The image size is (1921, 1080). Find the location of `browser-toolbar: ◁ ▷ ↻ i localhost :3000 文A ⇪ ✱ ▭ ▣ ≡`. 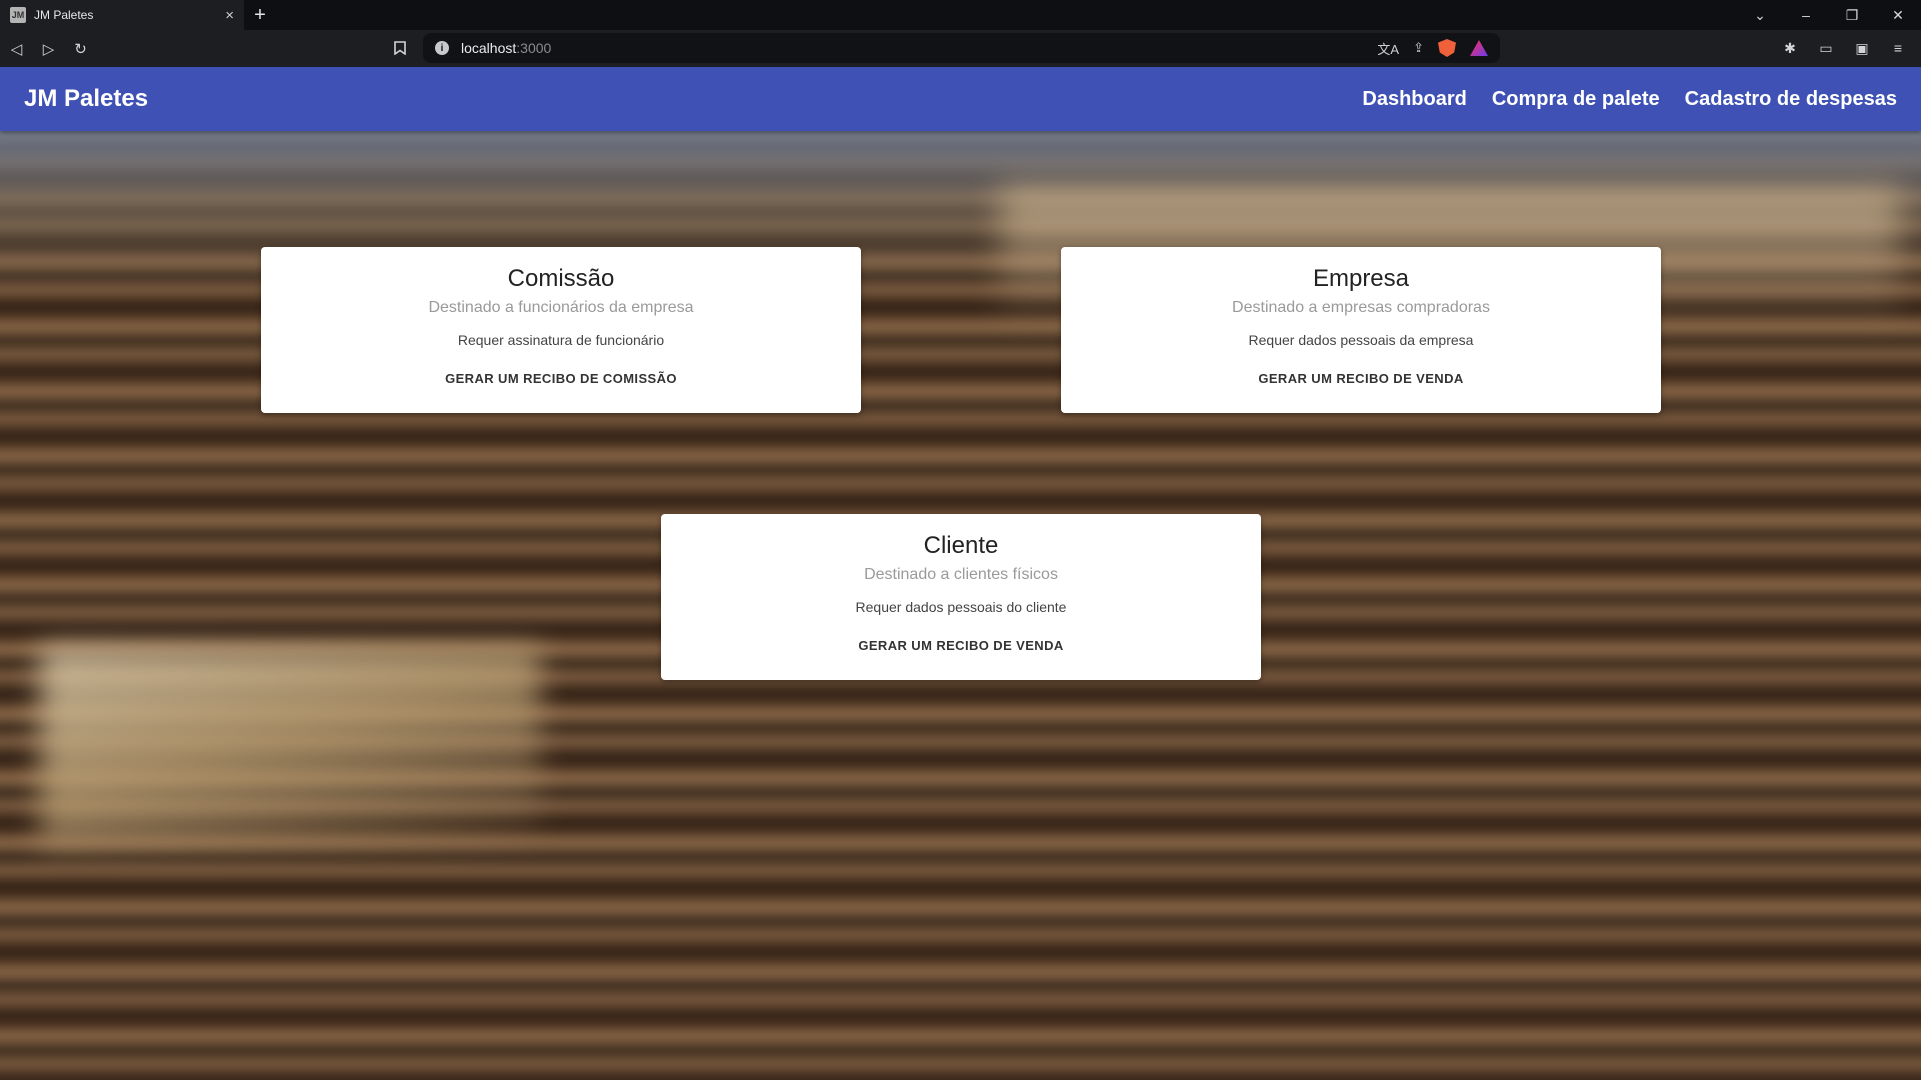

browser-toolbar: ◁ ▷ ↻ i localhost :3000 文A ⇪ ✱ ▭ ▣ ≡ is located at coordinates (960, 48).